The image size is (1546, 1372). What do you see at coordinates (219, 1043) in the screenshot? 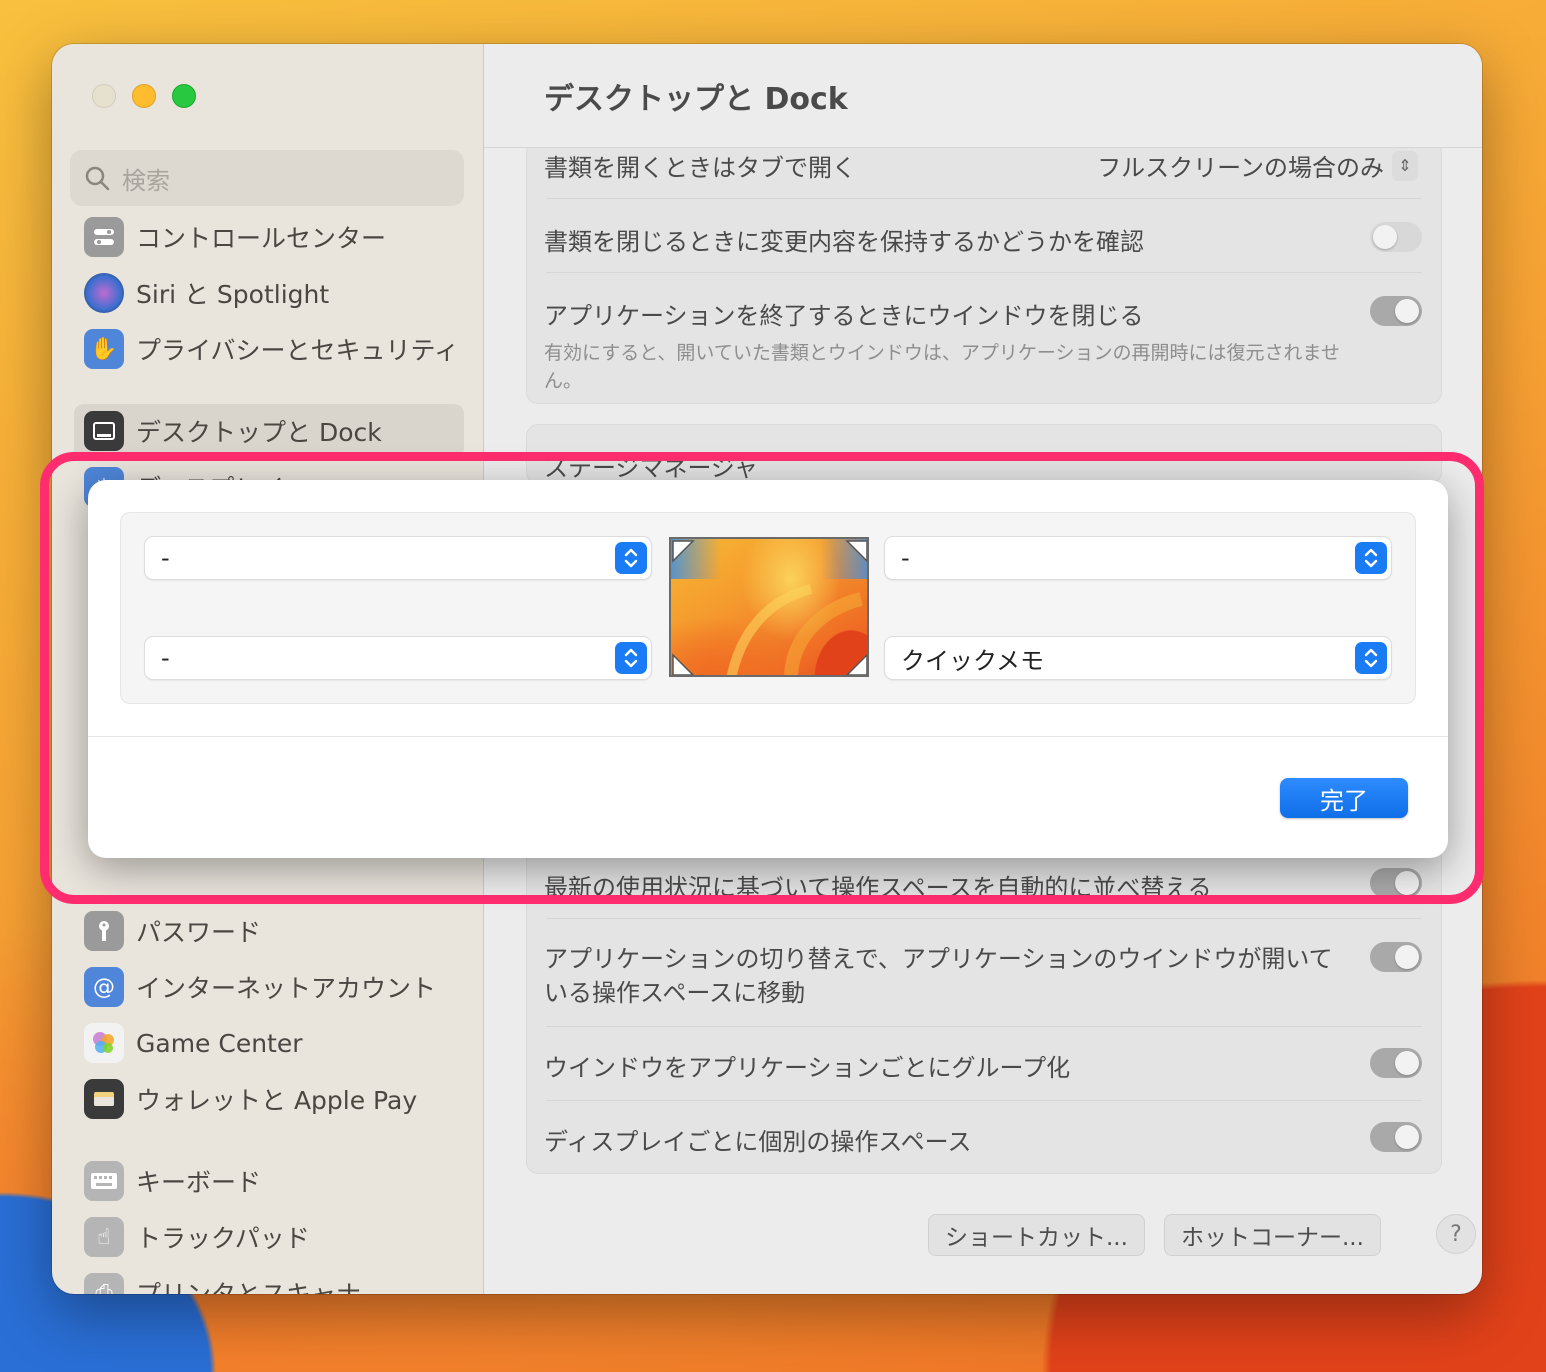
I see `sidebar-item-label: Game Center` at bounding box center [219, 1043].